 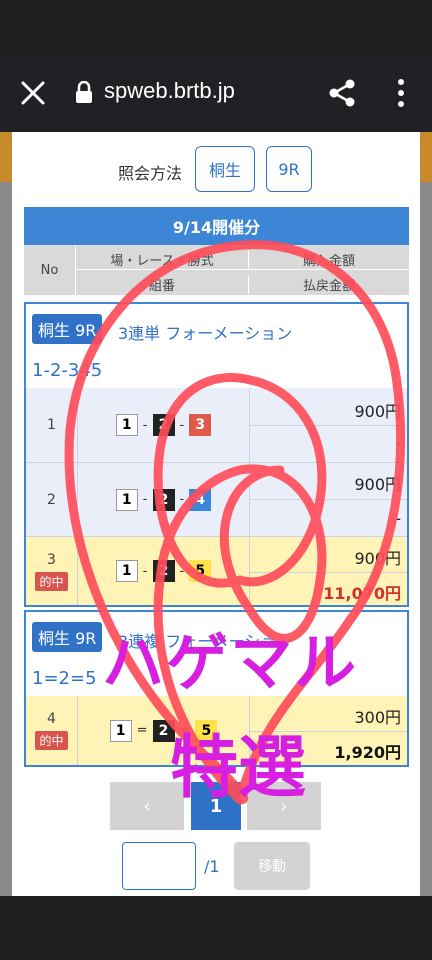 I want to click on row-number: 1, so click(x=52, y=425).